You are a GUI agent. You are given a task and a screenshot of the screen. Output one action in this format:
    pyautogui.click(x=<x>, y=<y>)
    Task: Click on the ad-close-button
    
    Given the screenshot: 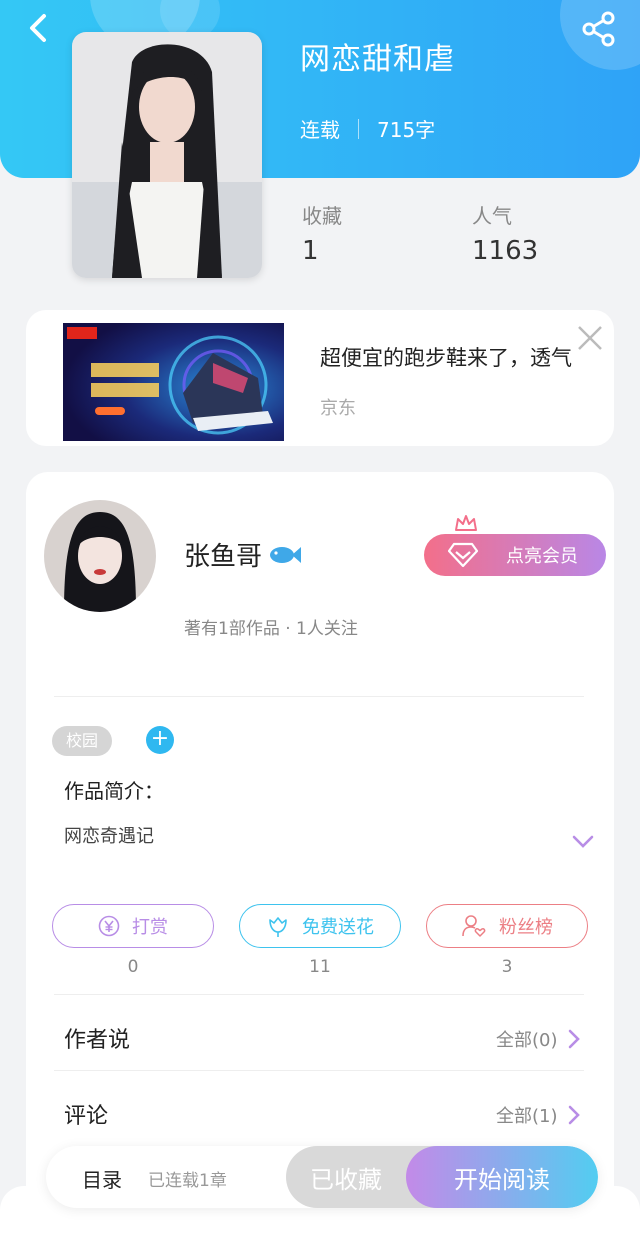 What is the action you would take?
    pyautogui.click(x=590, y=338)
    